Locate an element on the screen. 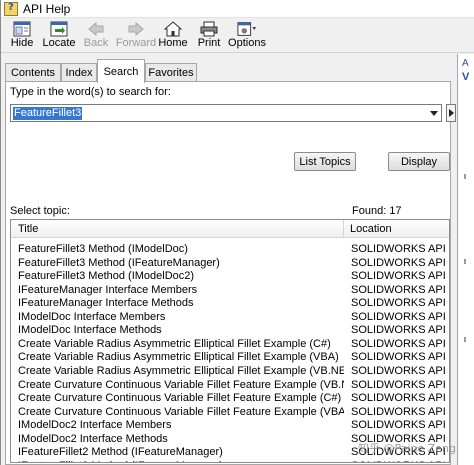 The image size is (474, 465). found-count: Found: 17 is located at coordinates (377, 211).